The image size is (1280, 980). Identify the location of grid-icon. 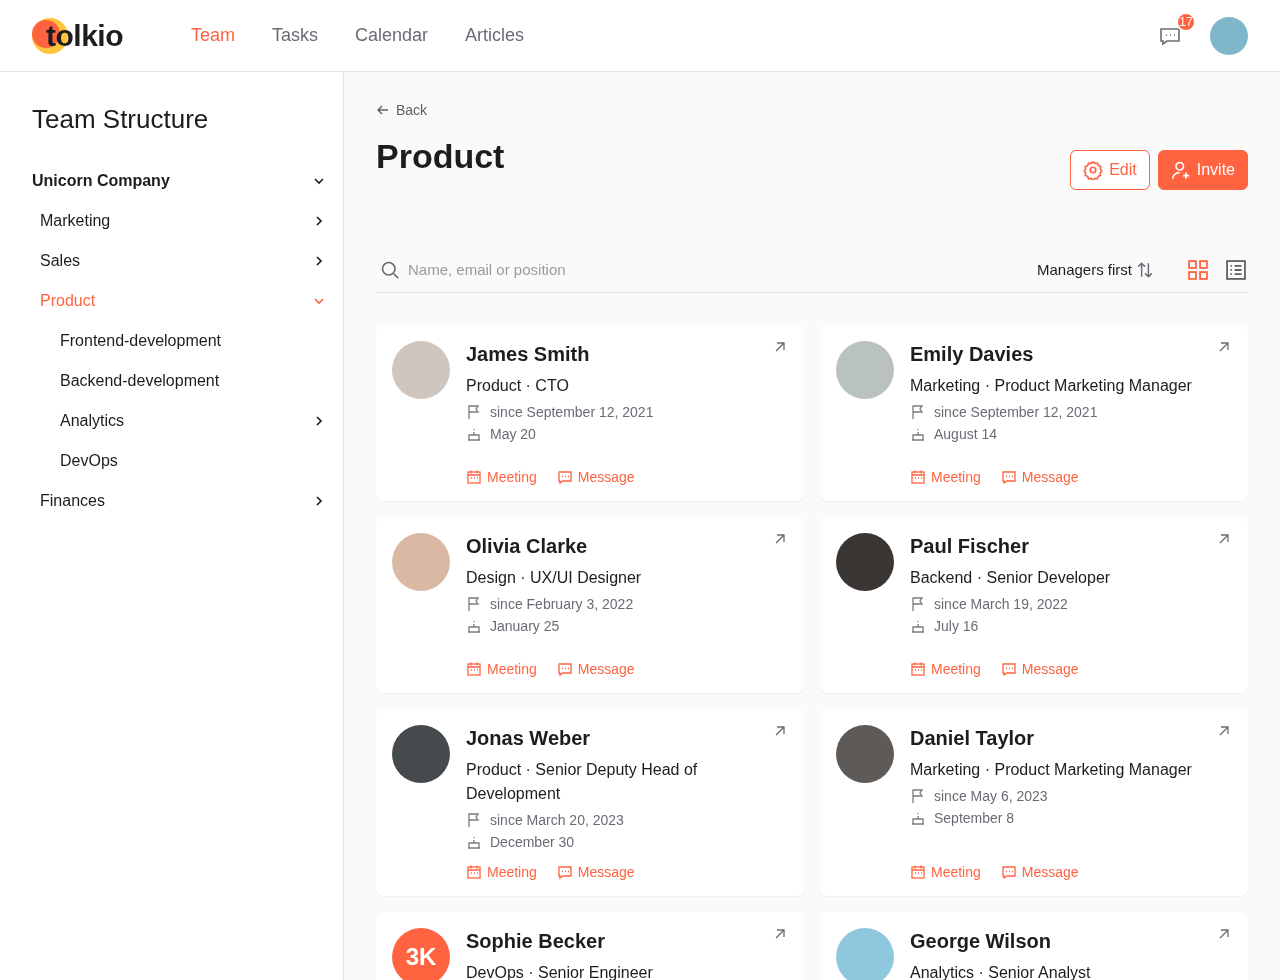
(1198, 269).